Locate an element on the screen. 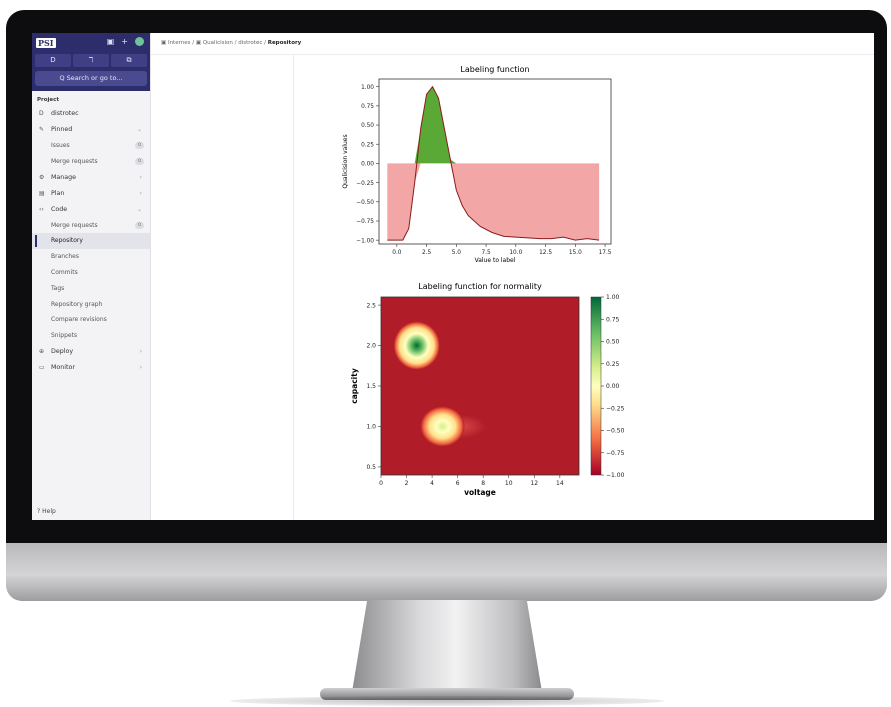 The width and height of the screenshot is (891, 707). sidebar-item-commits: Commits is located at coordinates (91, 273).